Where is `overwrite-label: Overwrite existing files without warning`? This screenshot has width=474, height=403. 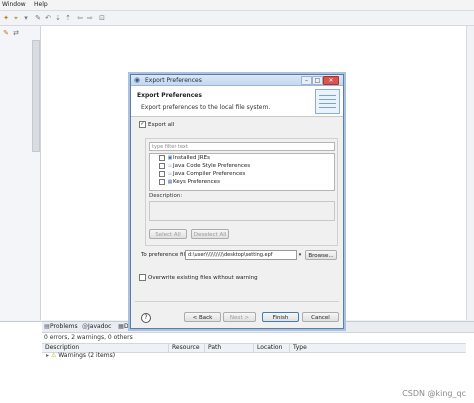
overwrite-label: Overwrite existing files without warning is located at coordinates (203, 278).